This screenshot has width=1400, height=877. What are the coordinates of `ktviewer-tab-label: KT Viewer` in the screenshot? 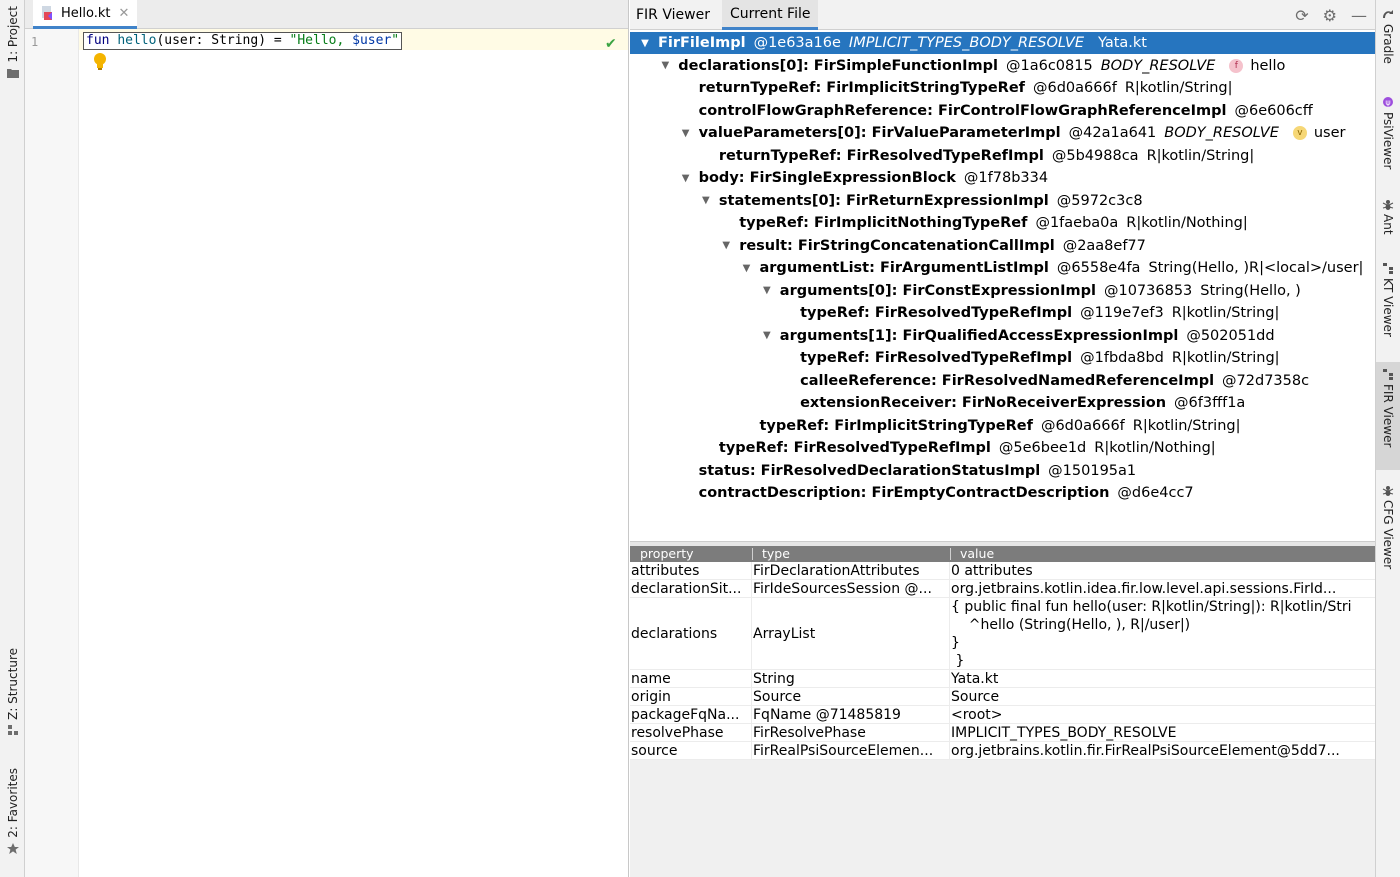 It's located at (1388, 307).